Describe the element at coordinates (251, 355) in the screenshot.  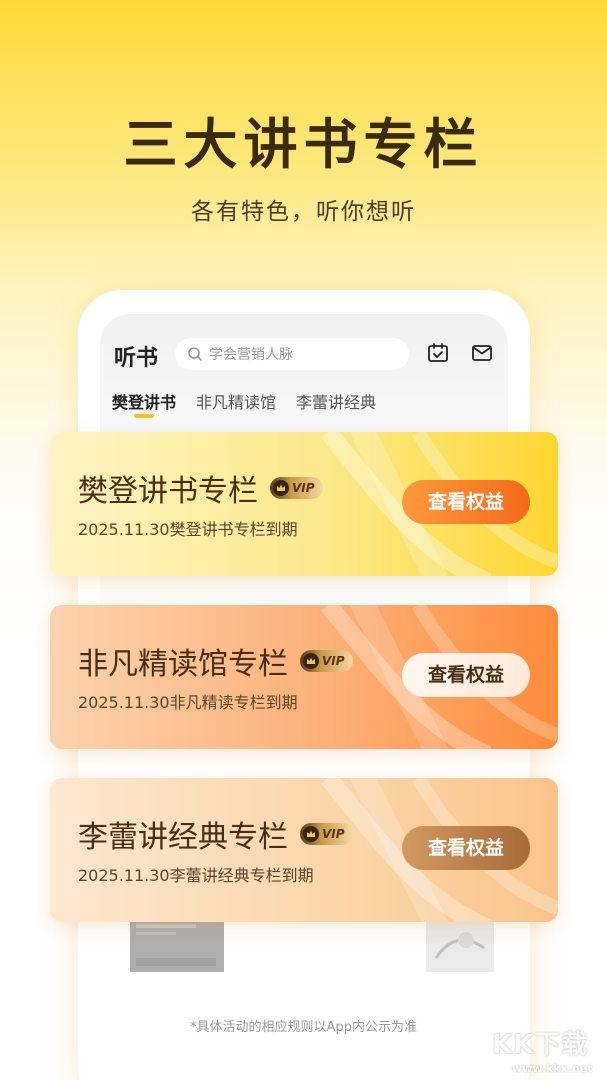
I see `search-placeholder: 学会营销人脉` at that location.